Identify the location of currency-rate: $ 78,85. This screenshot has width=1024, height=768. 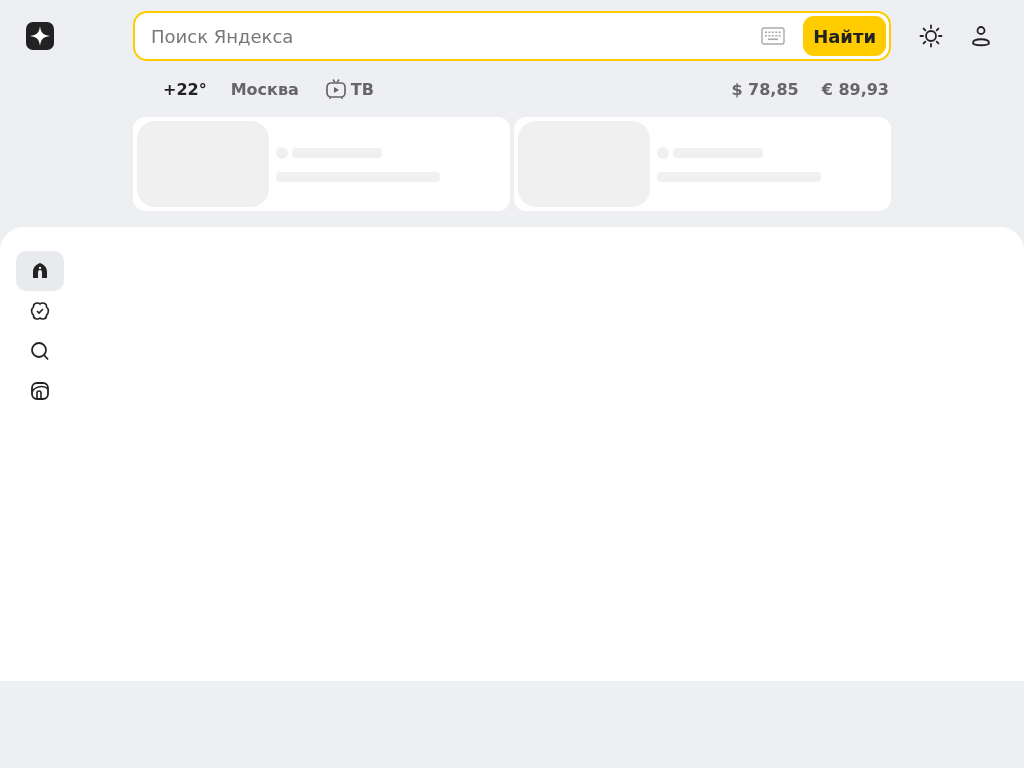
(765, 89).